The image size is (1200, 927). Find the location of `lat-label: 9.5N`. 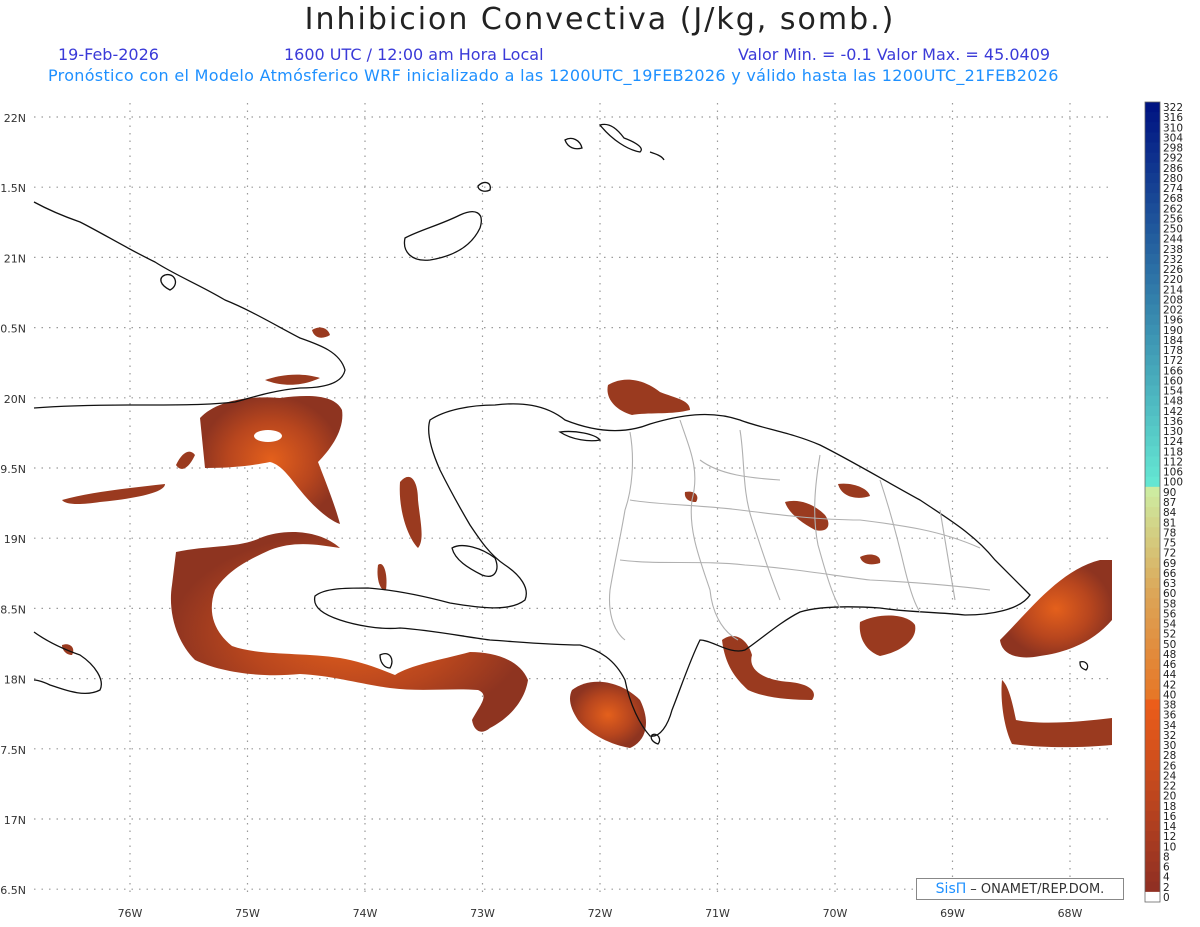

lat-label: 9.5N is located at coordinates (13, 469).